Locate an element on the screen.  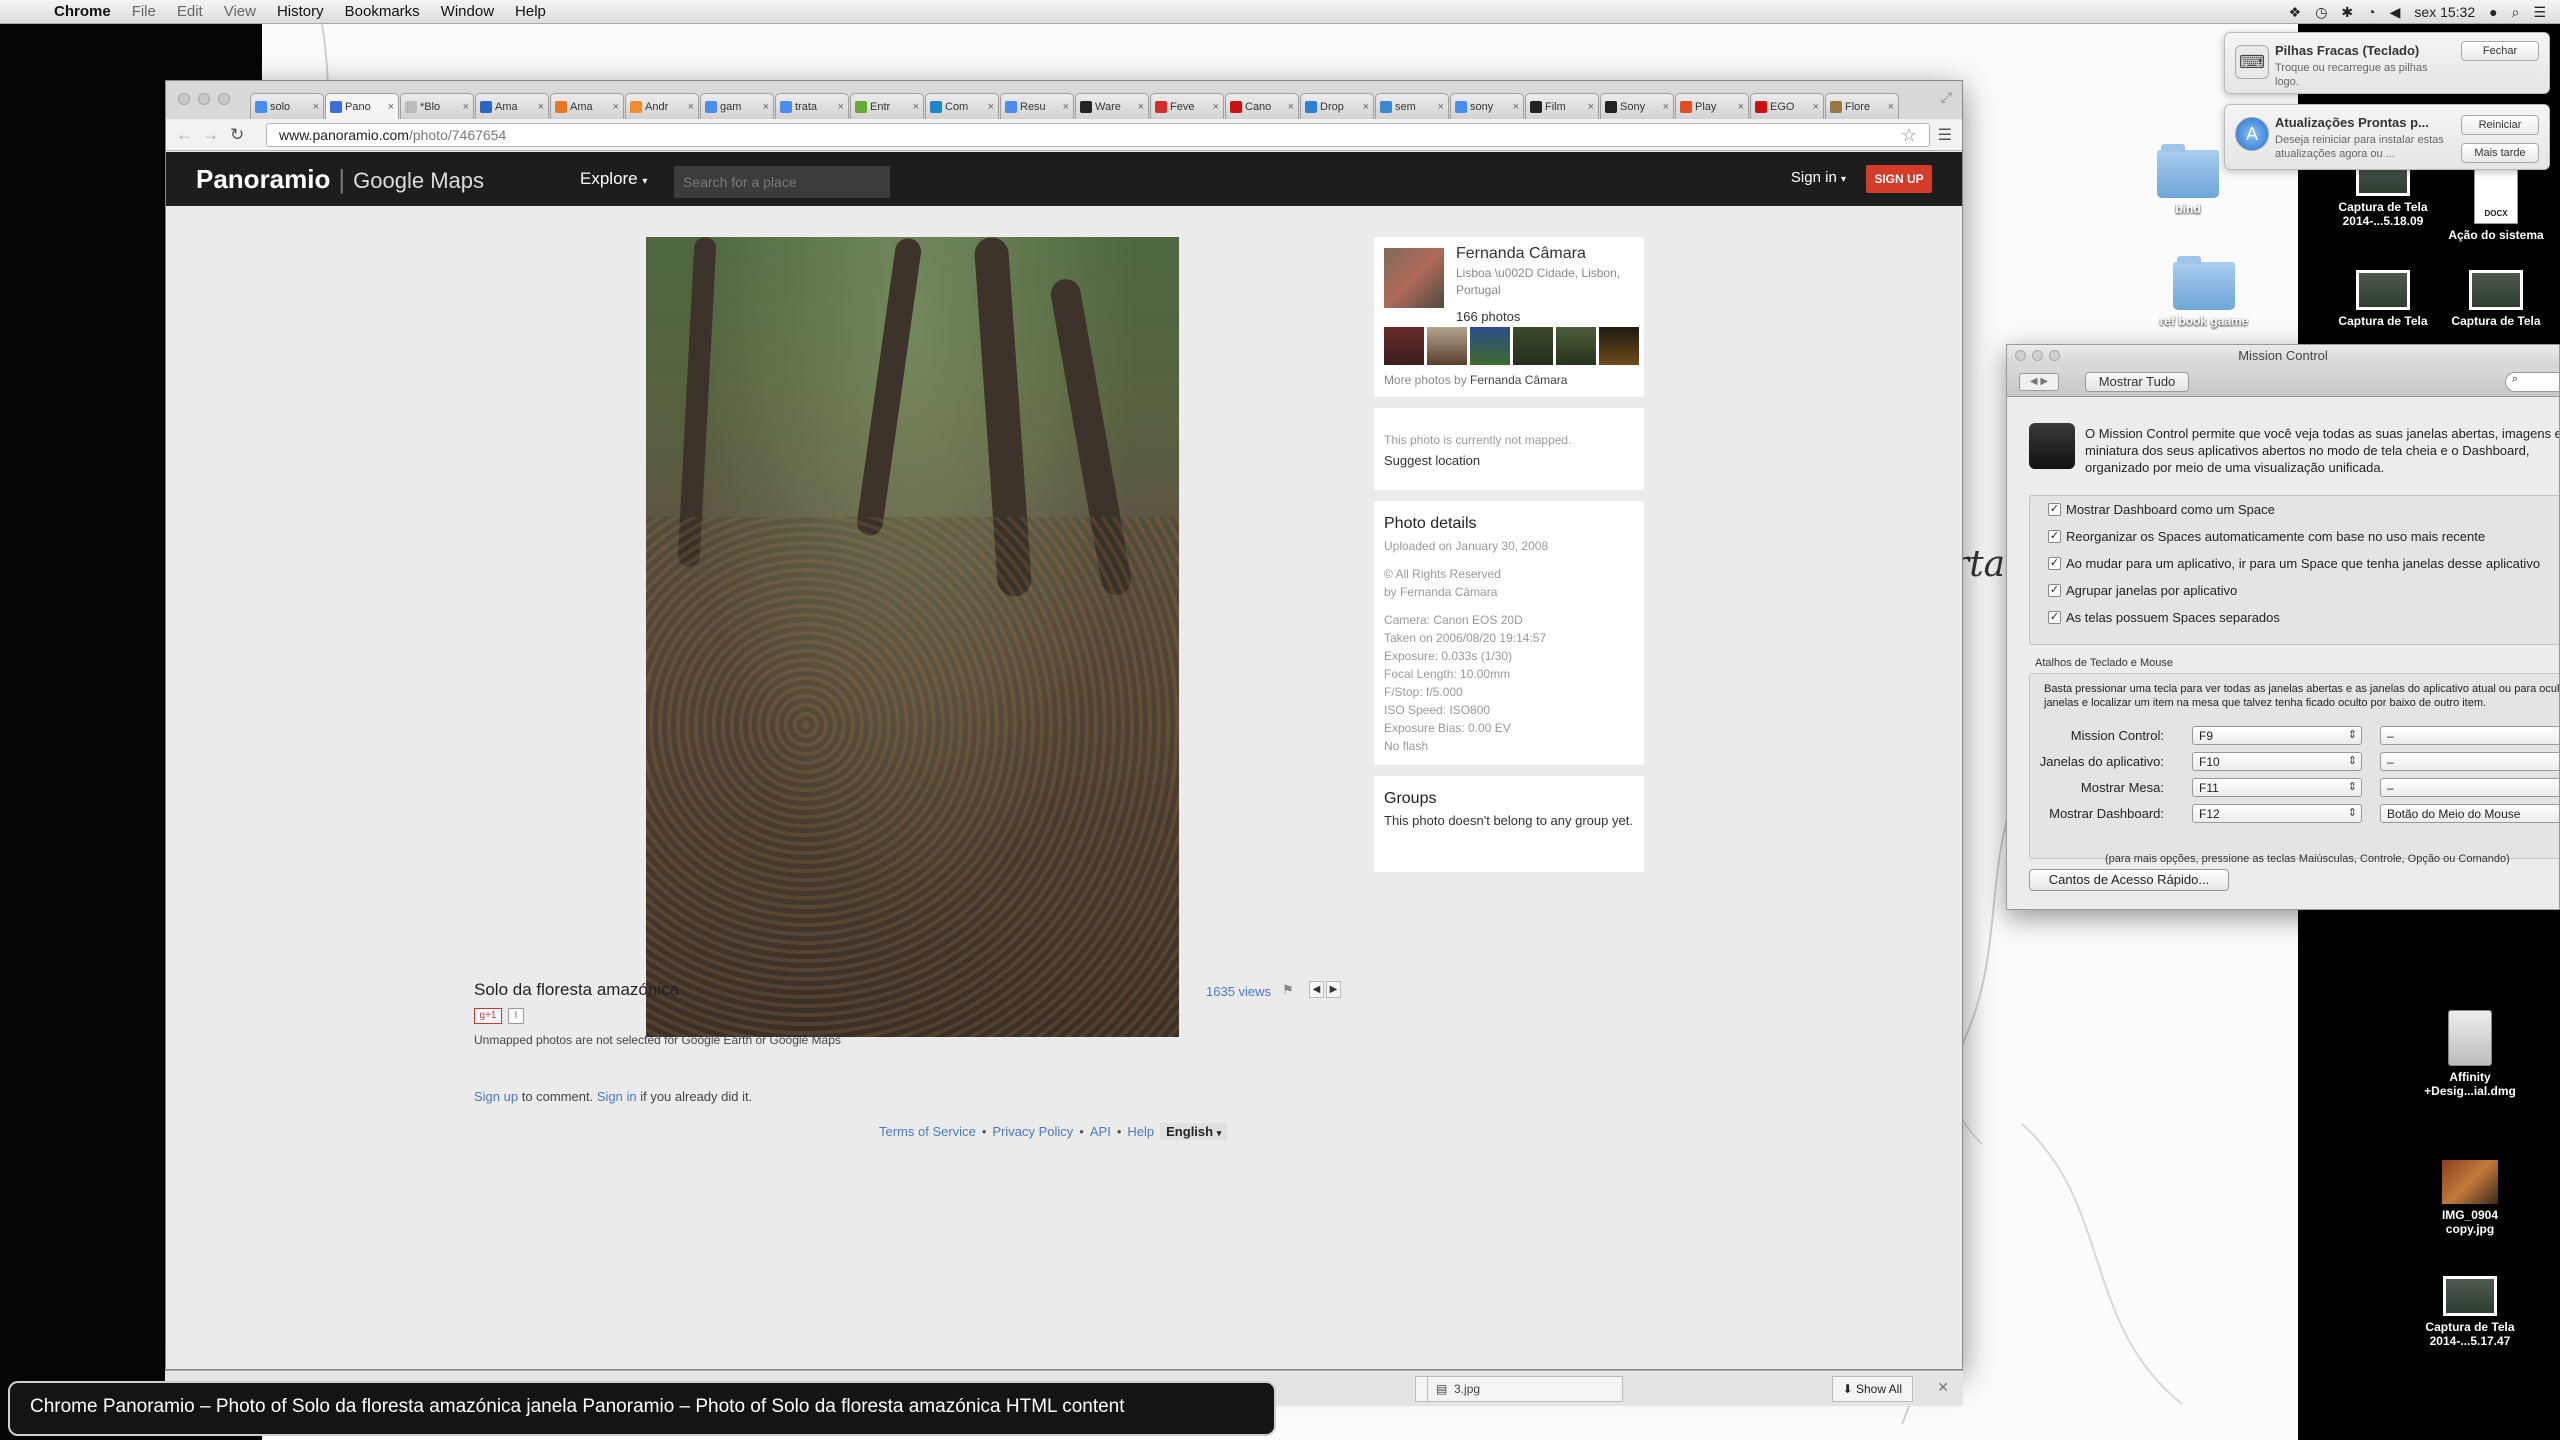
author-name: Fernanda Câmara is located at coordinates (1521, 254).